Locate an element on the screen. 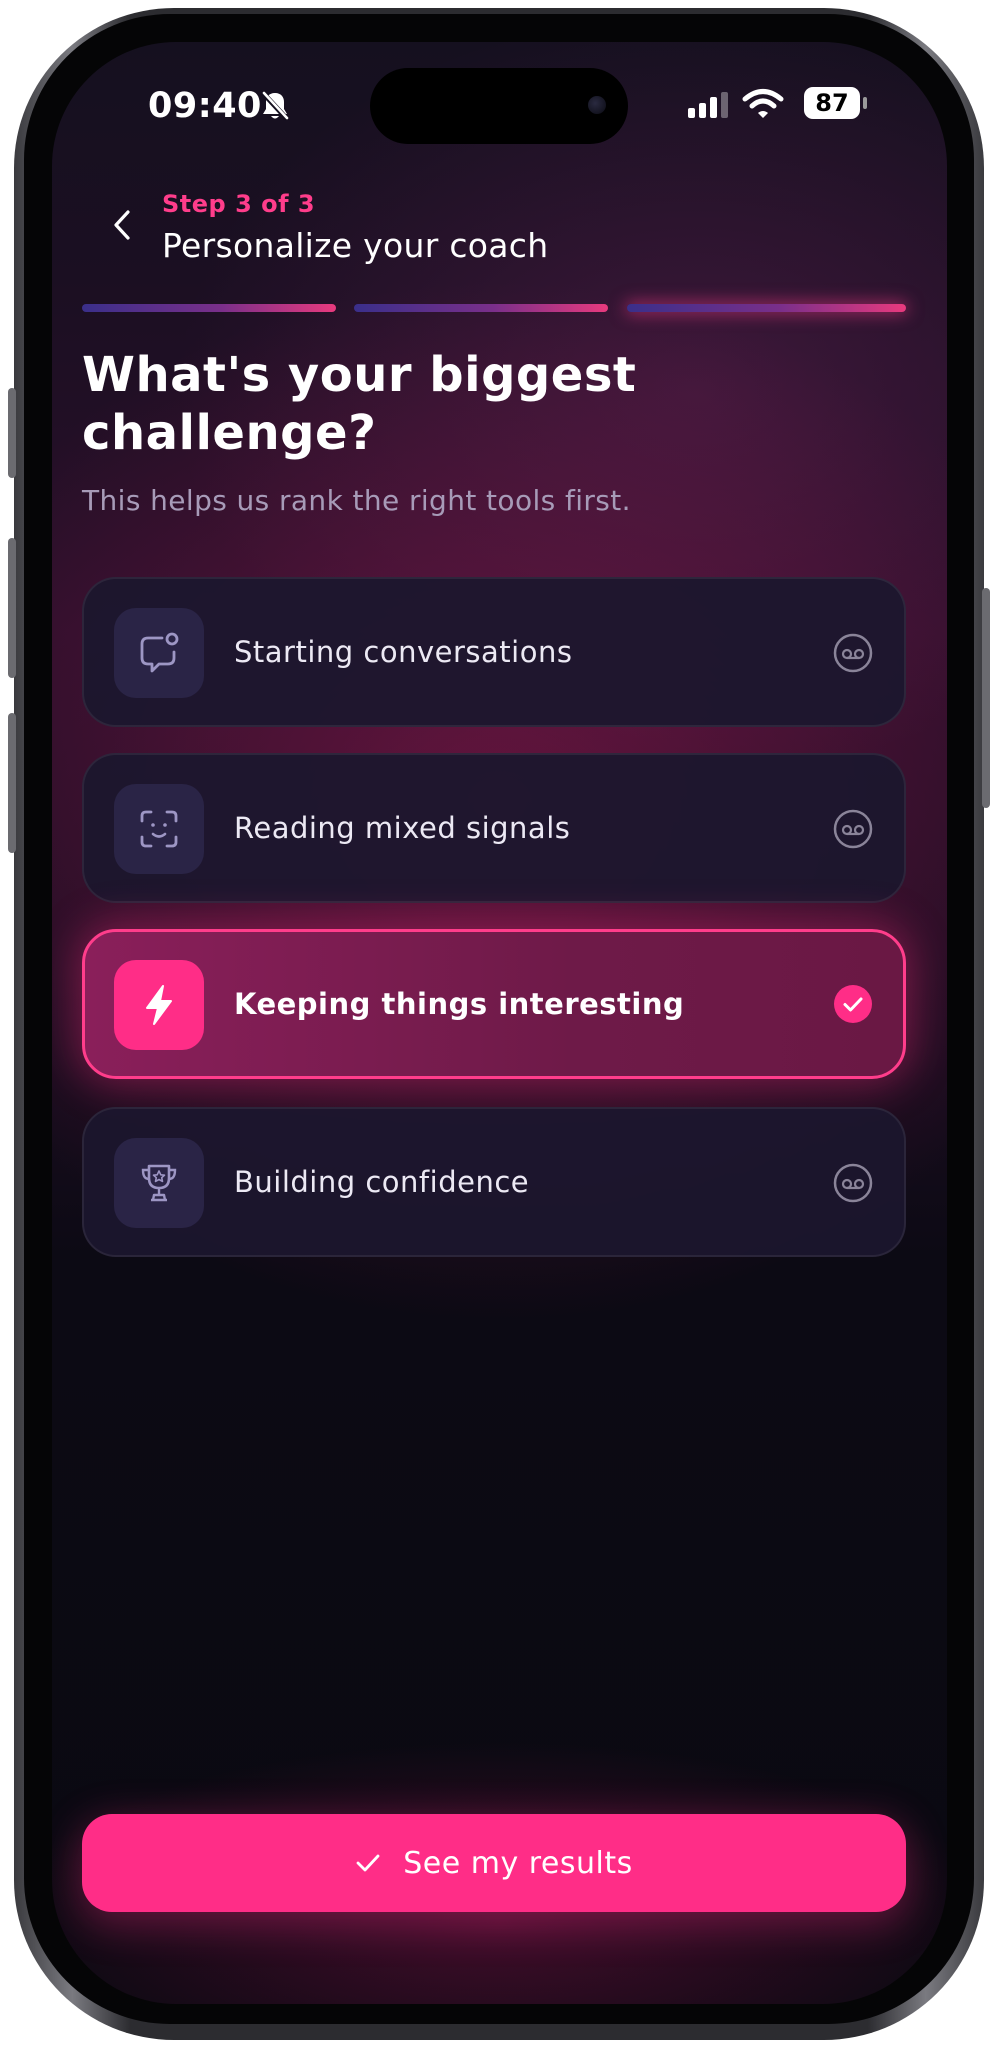  check-icon is located at coordinates (368, 1863).